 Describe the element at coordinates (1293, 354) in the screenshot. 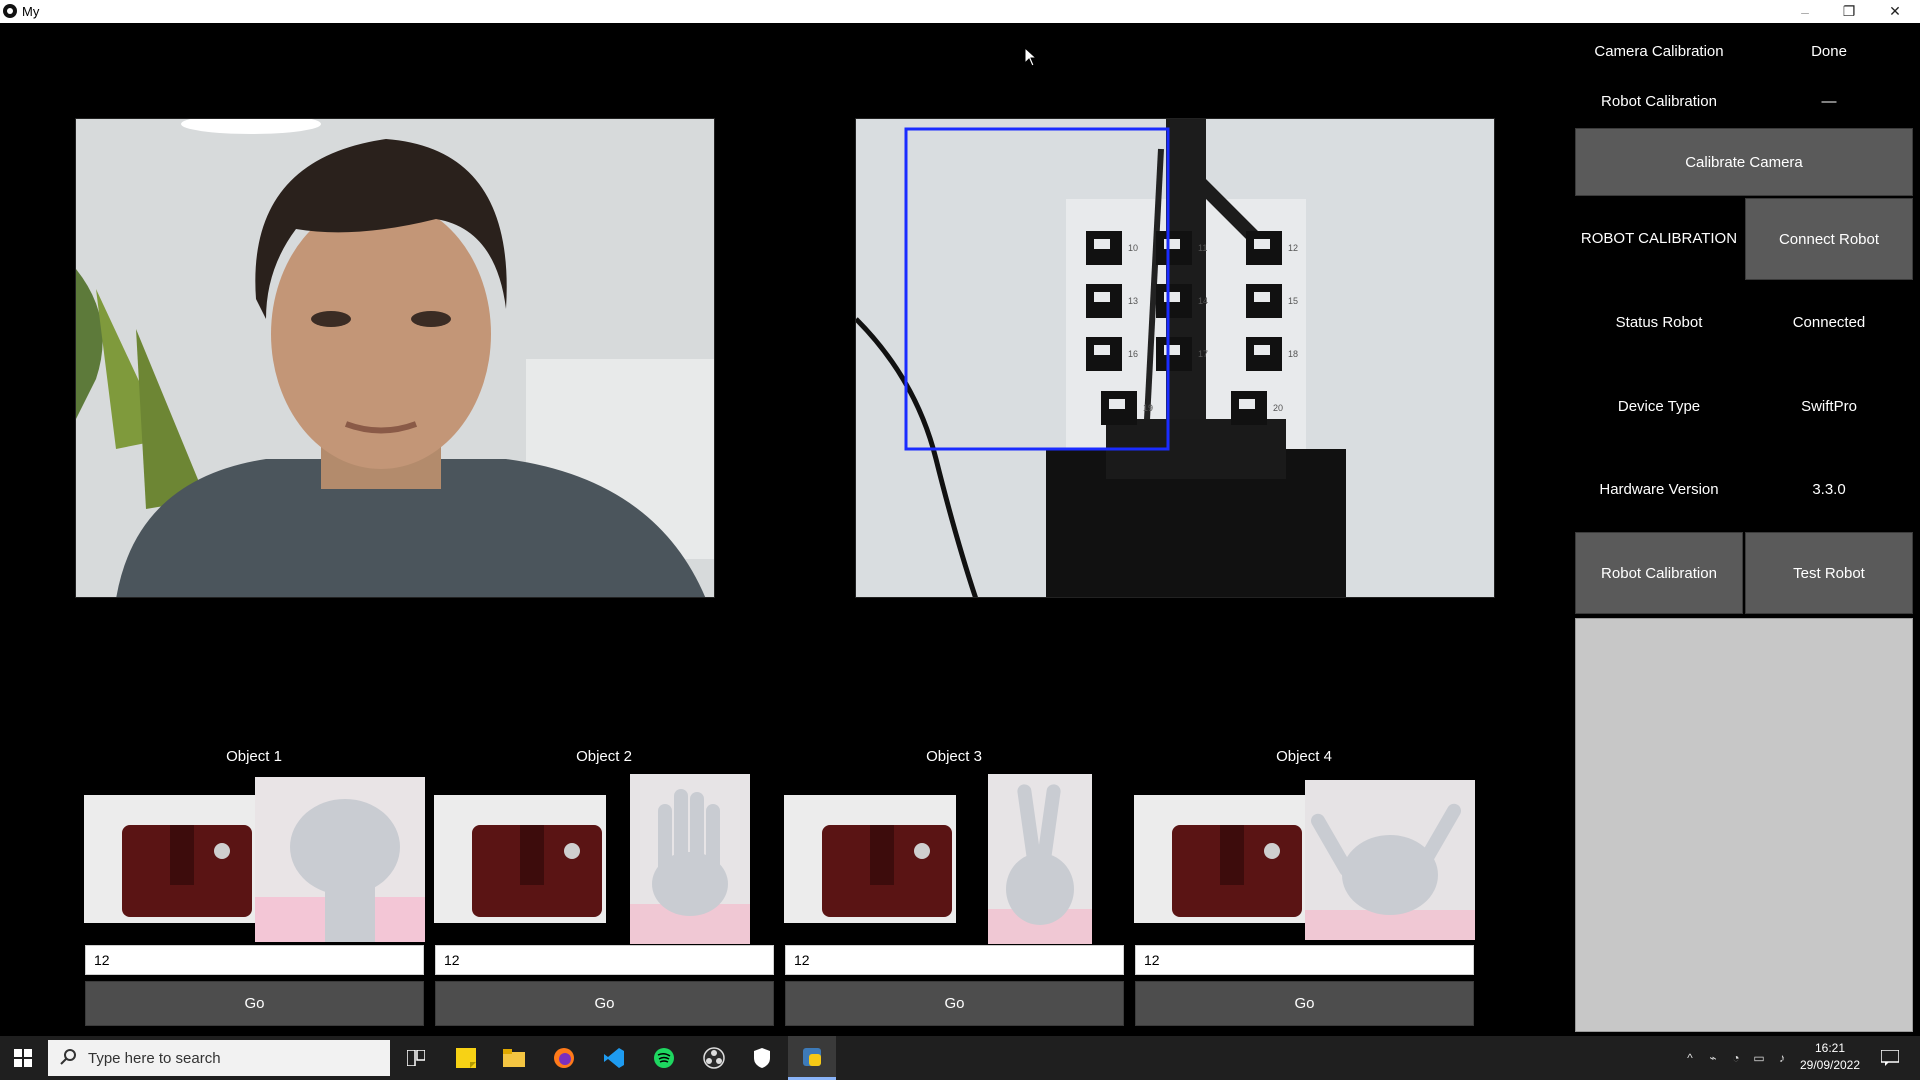

I see `marker-label: 18` at that location.